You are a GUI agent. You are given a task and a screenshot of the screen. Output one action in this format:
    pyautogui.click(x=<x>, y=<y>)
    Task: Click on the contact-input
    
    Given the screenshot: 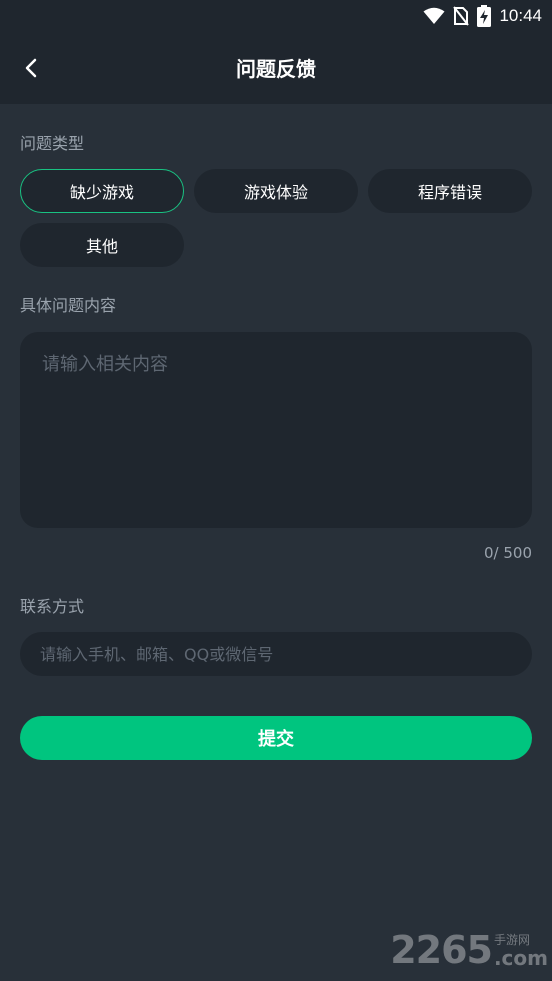 What is the action you would take?
    pyautogui.click(x=276, y=654)
    